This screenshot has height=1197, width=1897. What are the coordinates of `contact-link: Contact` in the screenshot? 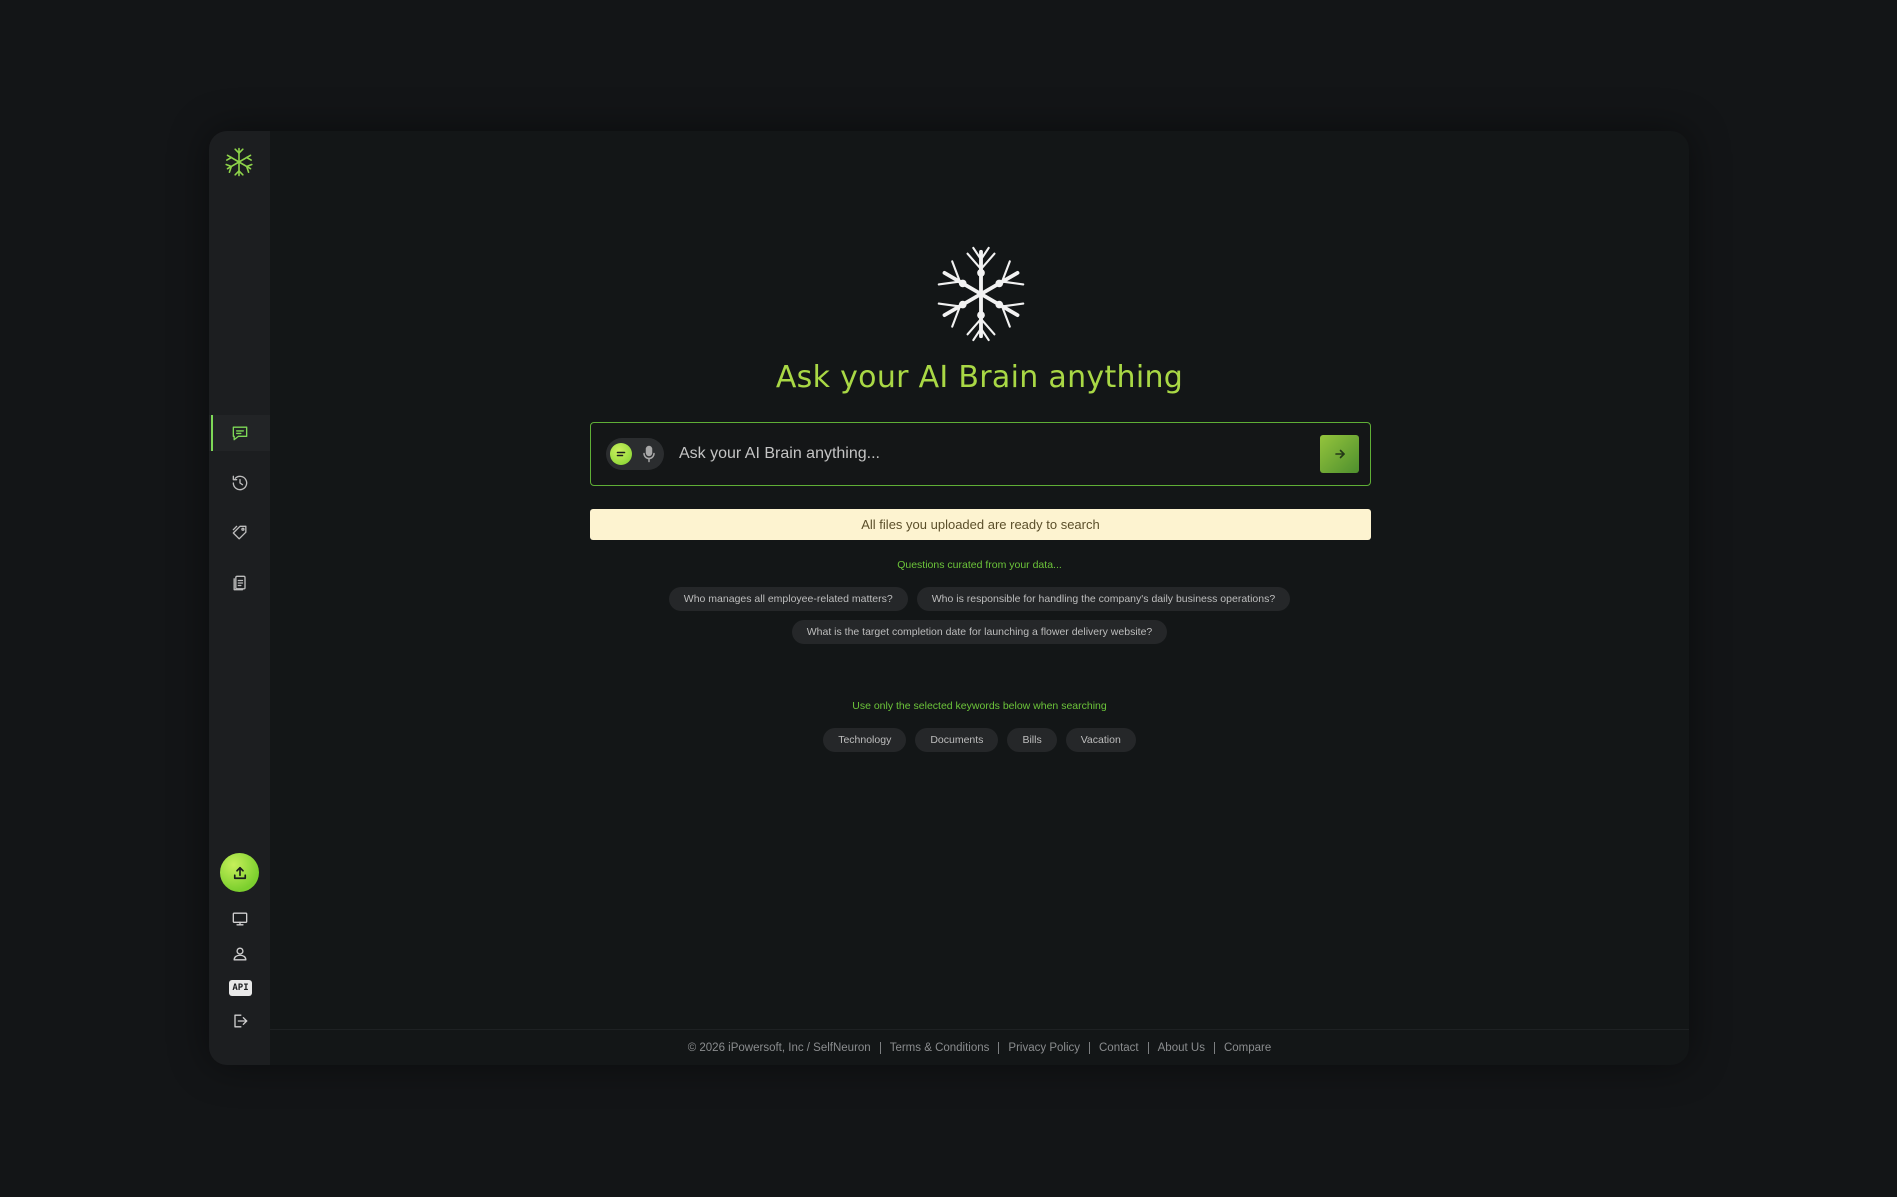 It's located at (1119, 1048).